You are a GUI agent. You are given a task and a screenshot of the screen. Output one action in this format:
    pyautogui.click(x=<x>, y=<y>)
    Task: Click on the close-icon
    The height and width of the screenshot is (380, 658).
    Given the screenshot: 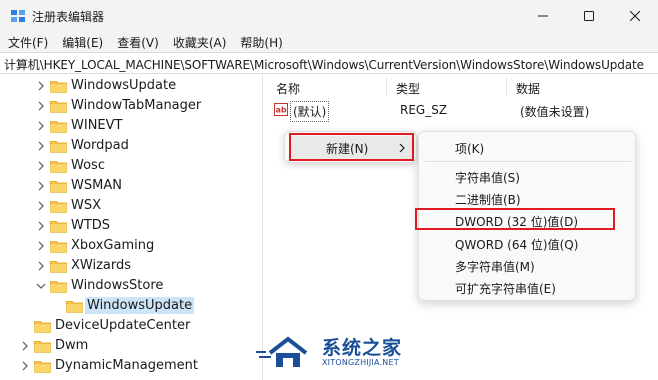 What is the action you would take?
    pyautogui.click(x=635, y=16)
    